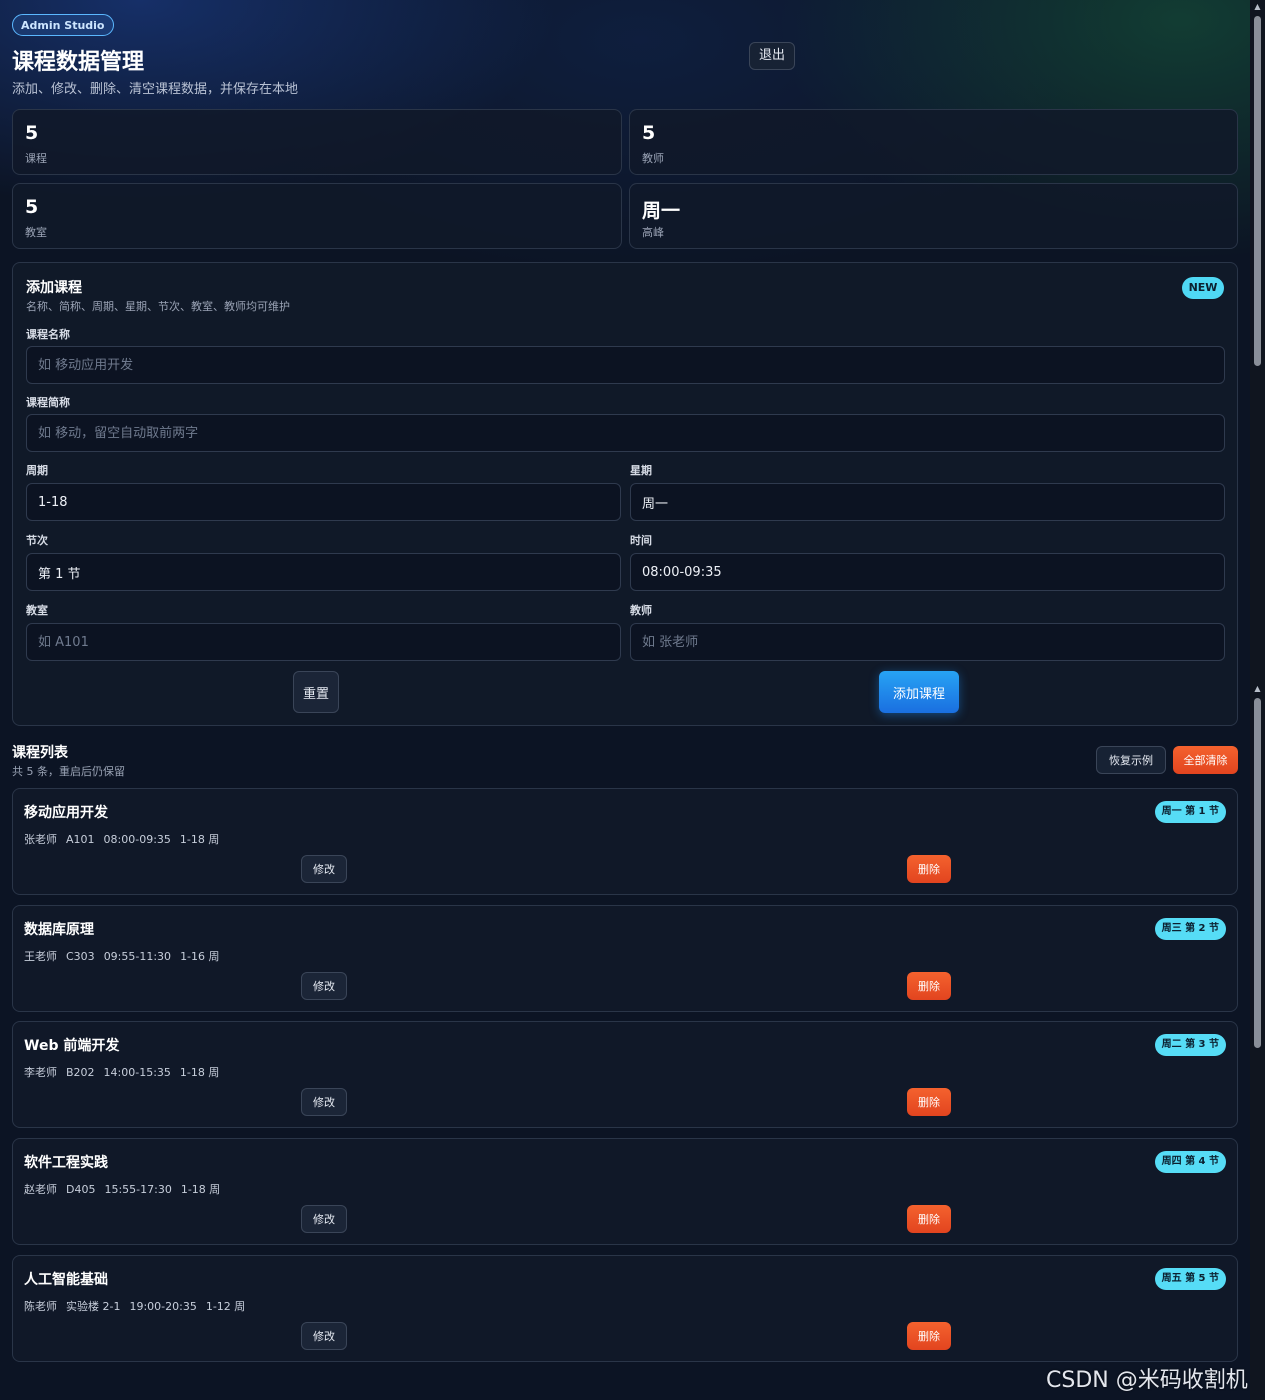 The width and height of the screenshot is (1265, 1400). What do you see at coordinates (80, 839) in the screenshot?
I see `course-room: A101` at bounding box center [80, 839].